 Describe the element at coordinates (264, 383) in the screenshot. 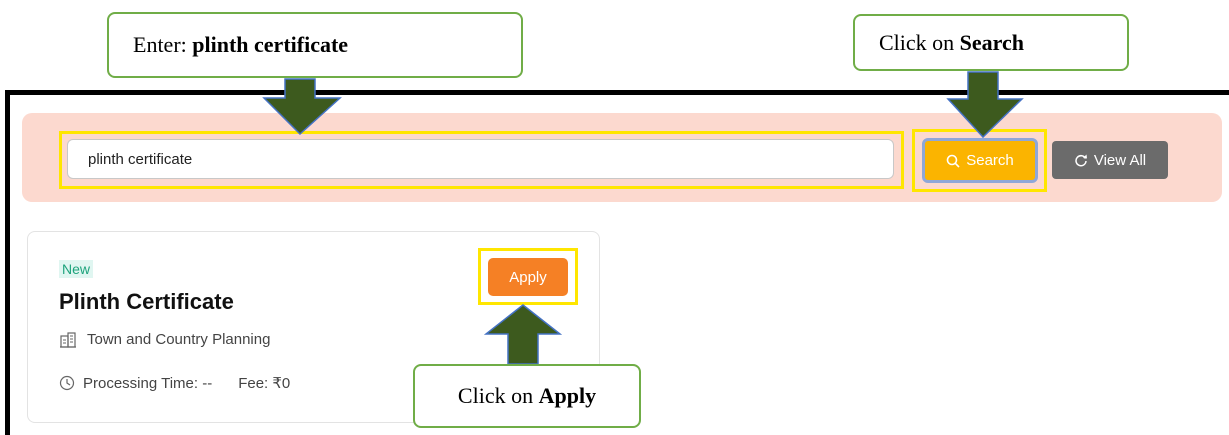

I see `fee: Fee: ₹0` at that location.